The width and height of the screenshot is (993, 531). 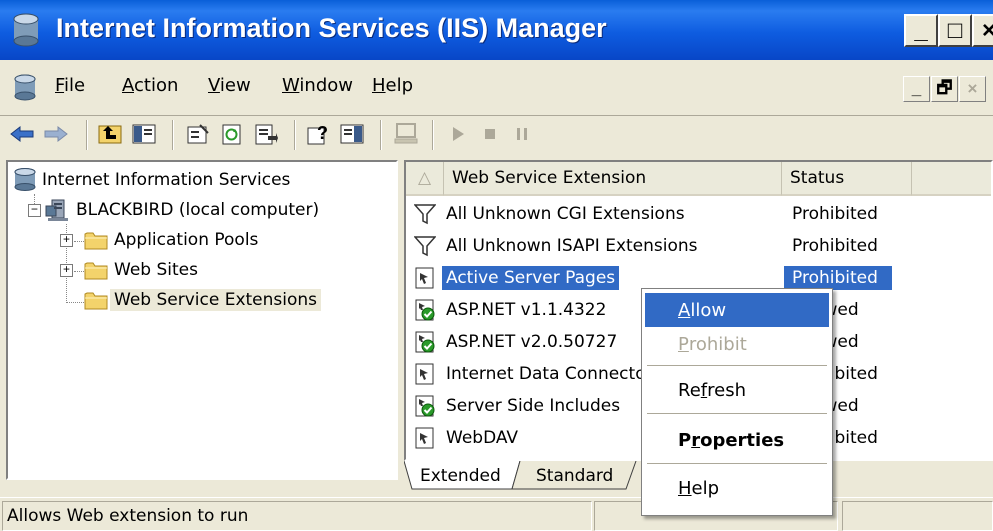 What do you see at coordinates (526, 310) in the screenshot?
I see `list-item-name: ASP.NET v1.1.4322` at bounding box center [526, 310].